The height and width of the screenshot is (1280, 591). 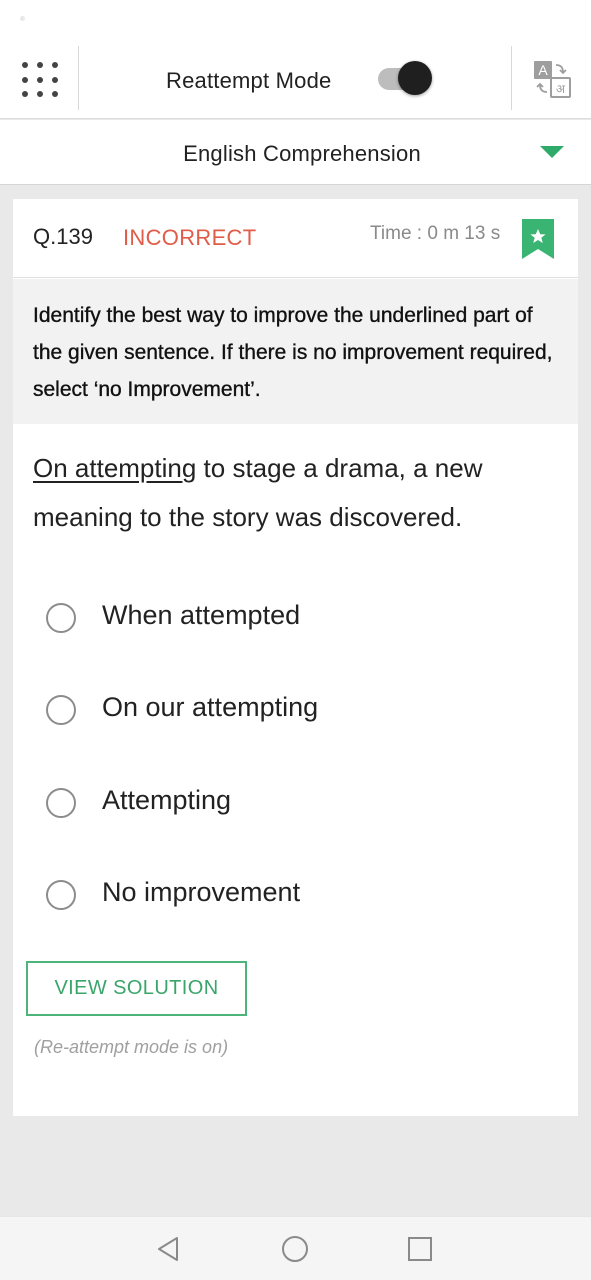 I want to click on subject-label: English Comprehension, so click(x=302, y=153).